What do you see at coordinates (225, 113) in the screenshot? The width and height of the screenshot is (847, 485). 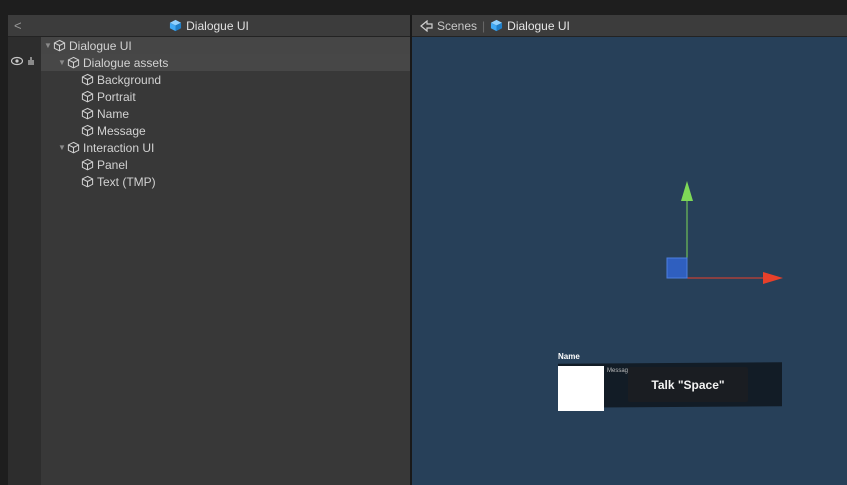 I see `tree-item-name: Name` at bounding box center [225, 113].